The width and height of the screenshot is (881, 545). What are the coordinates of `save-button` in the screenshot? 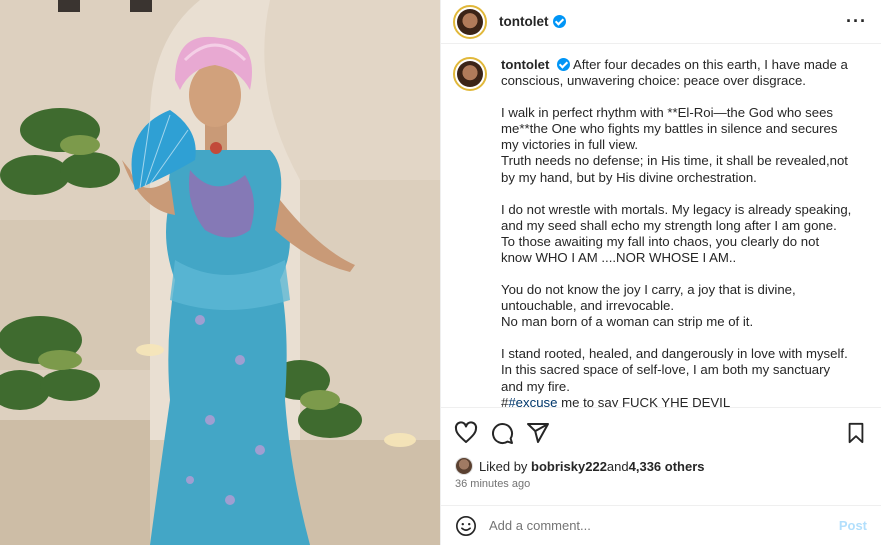 It's located at (856, 433).